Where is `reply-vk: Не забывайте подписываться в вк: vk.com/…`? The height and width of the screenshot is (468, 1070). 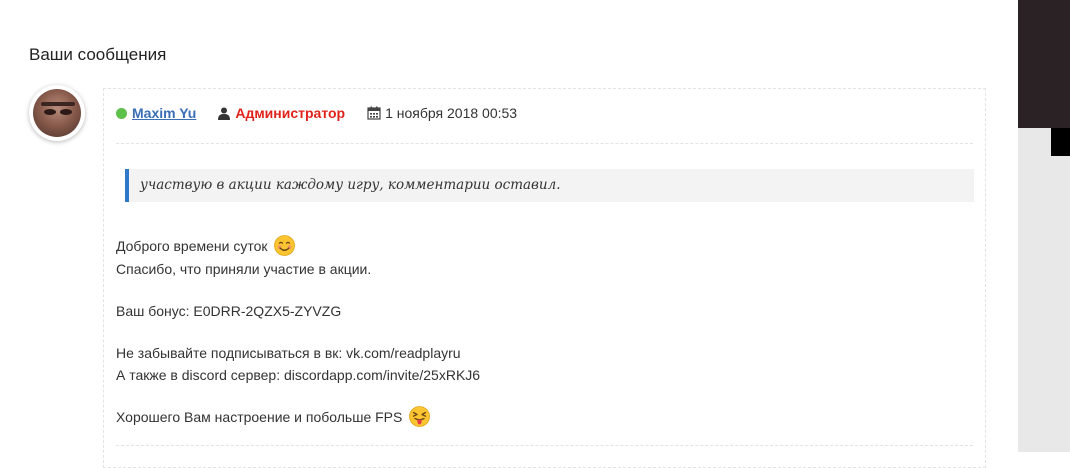 reply-vk: Не забывайте подписываться в вк: vk.com/… is located at coordinates (288, 352).